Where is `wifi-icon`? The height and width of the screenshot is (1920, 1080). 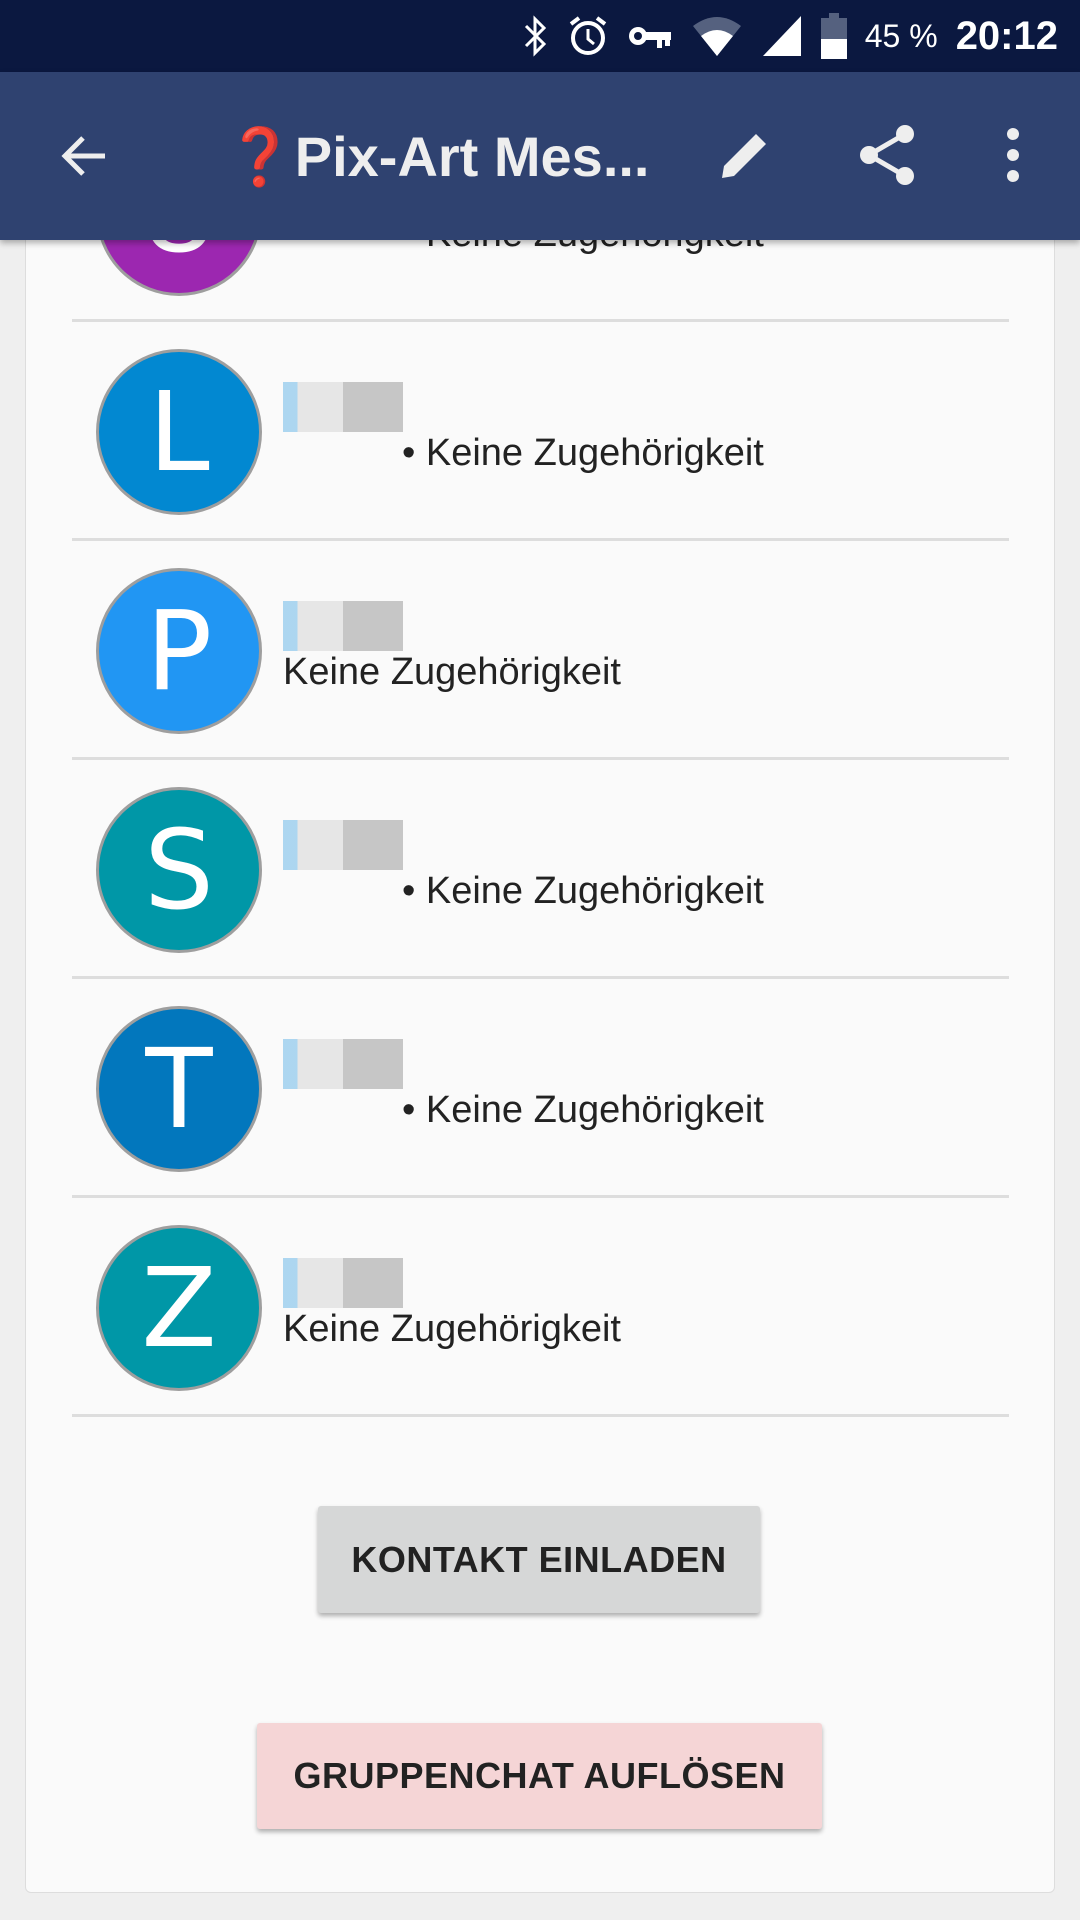
wifi-icon is located at coordinates (716, 36).